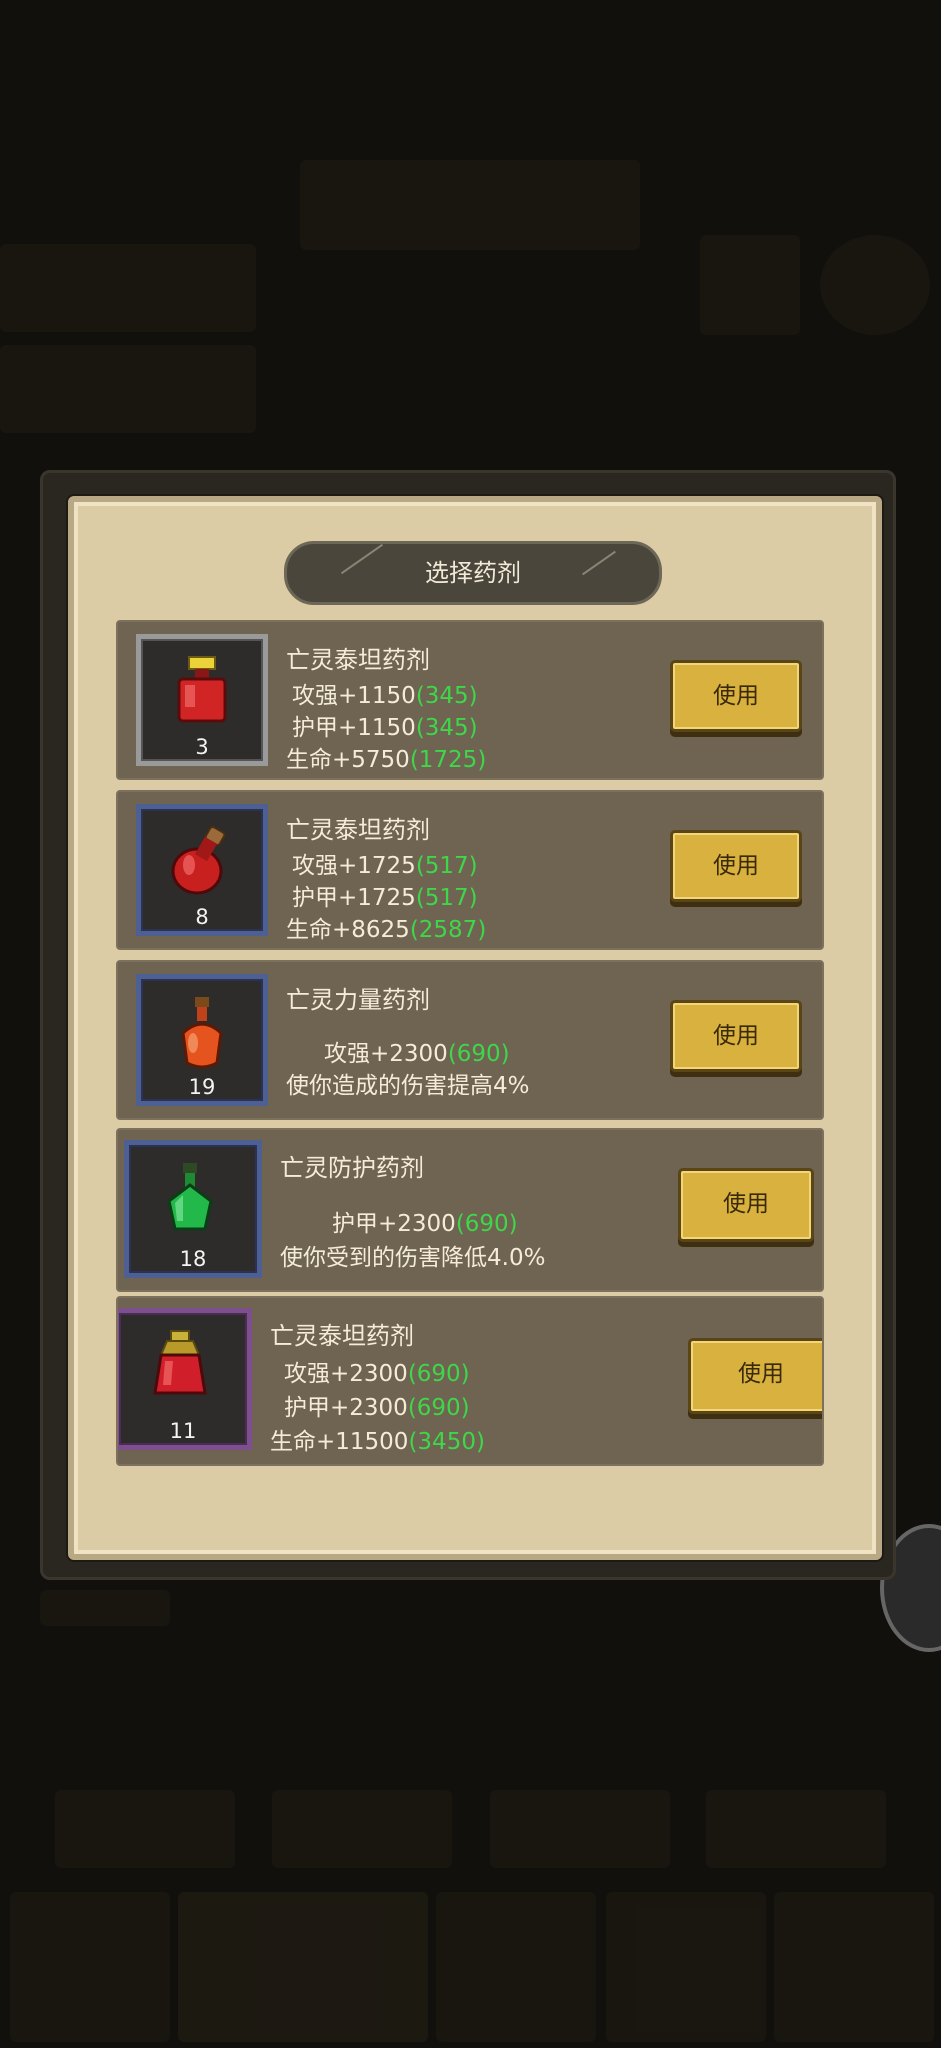 The width and height of the screenshot is (941, 2048). What do you see at coordinates (377, 1442) in the screenshot?
I see `potion-stat: 生命+11500(3450)` at bounding box center [377, 1442].